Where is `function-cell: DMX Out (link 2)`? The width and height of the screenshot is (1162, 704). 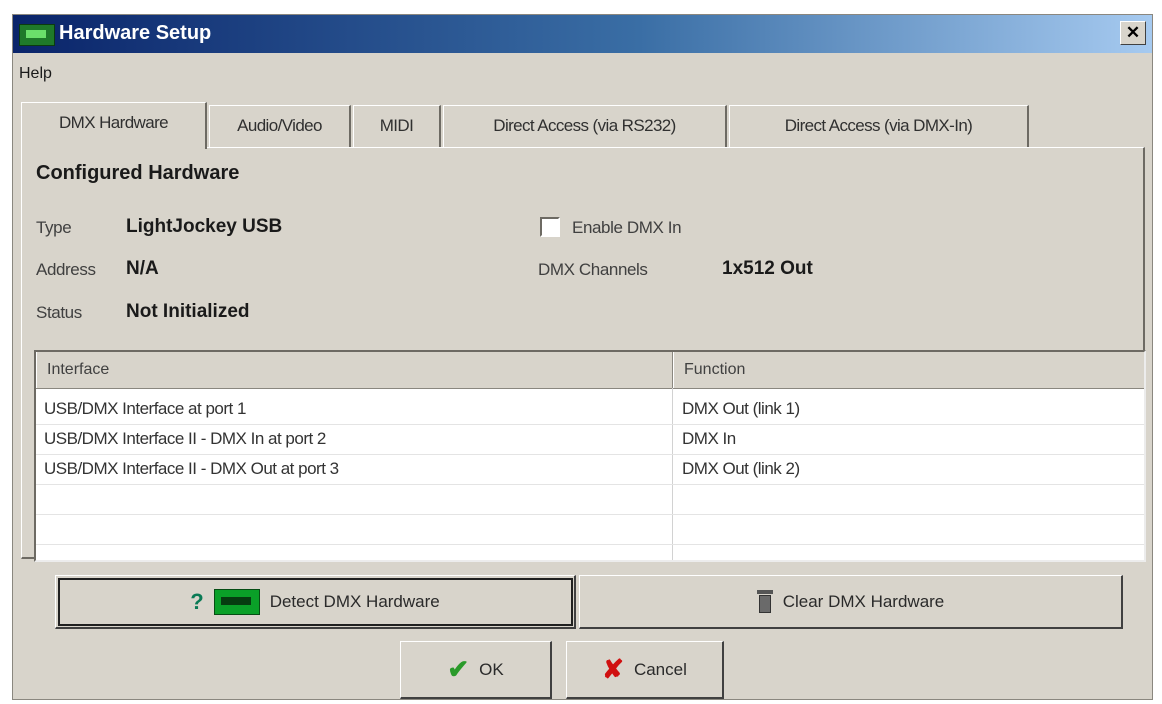
function-cell: DMX Out (link 2) is located at coordinates (741, 468).